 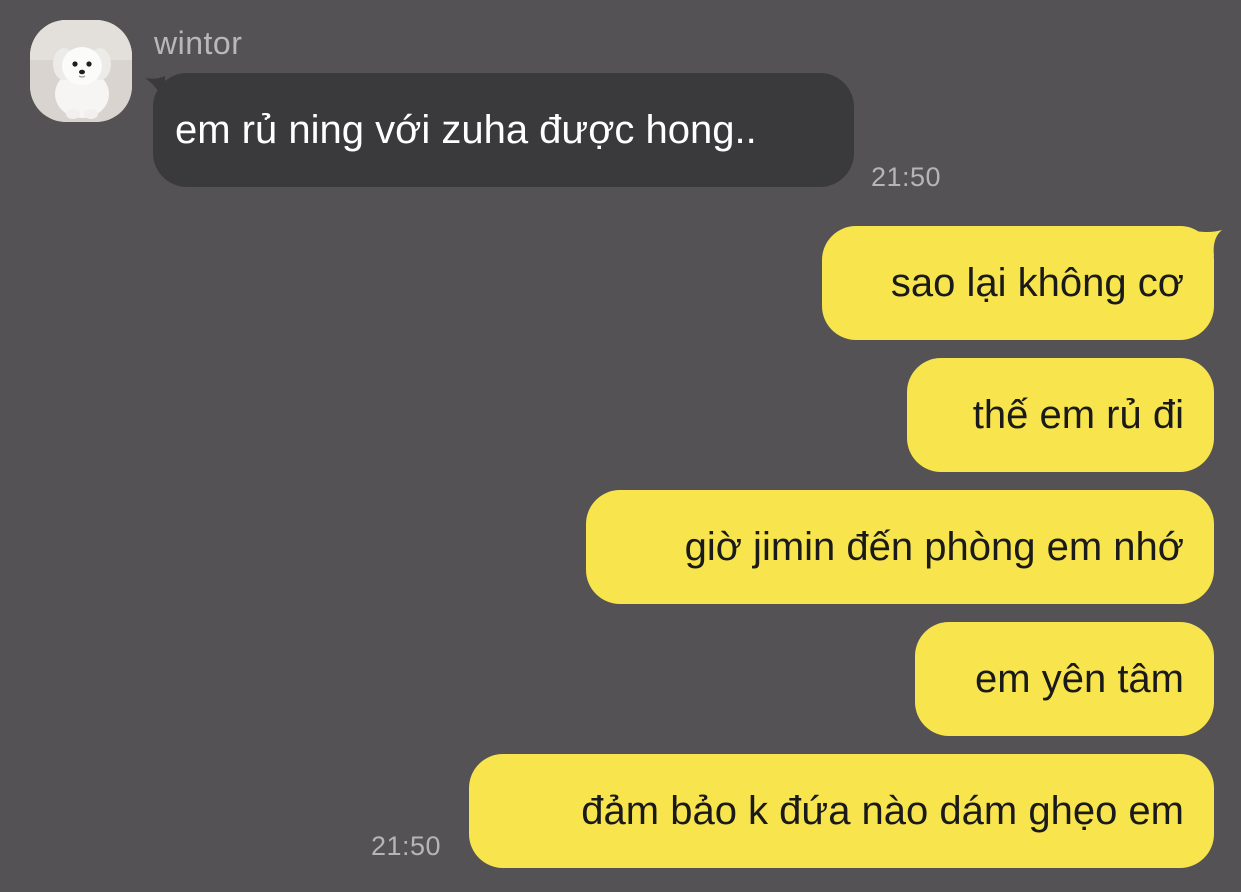 What do you see at coordinates (503, 130) in the screenshot?
I see `incoming-message-bubble: em rủ ning với zuha được hong..` at bounding box center [503, 130].